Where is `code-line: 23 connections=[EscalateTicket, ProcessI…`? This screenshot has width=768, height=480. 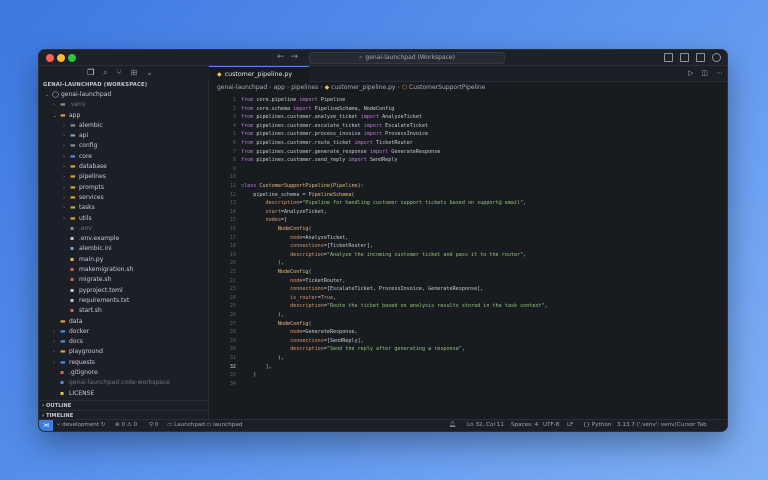
code-line: 23 connections=[EscalateTicket, ProcessI… is located at coordinates (468, 289).